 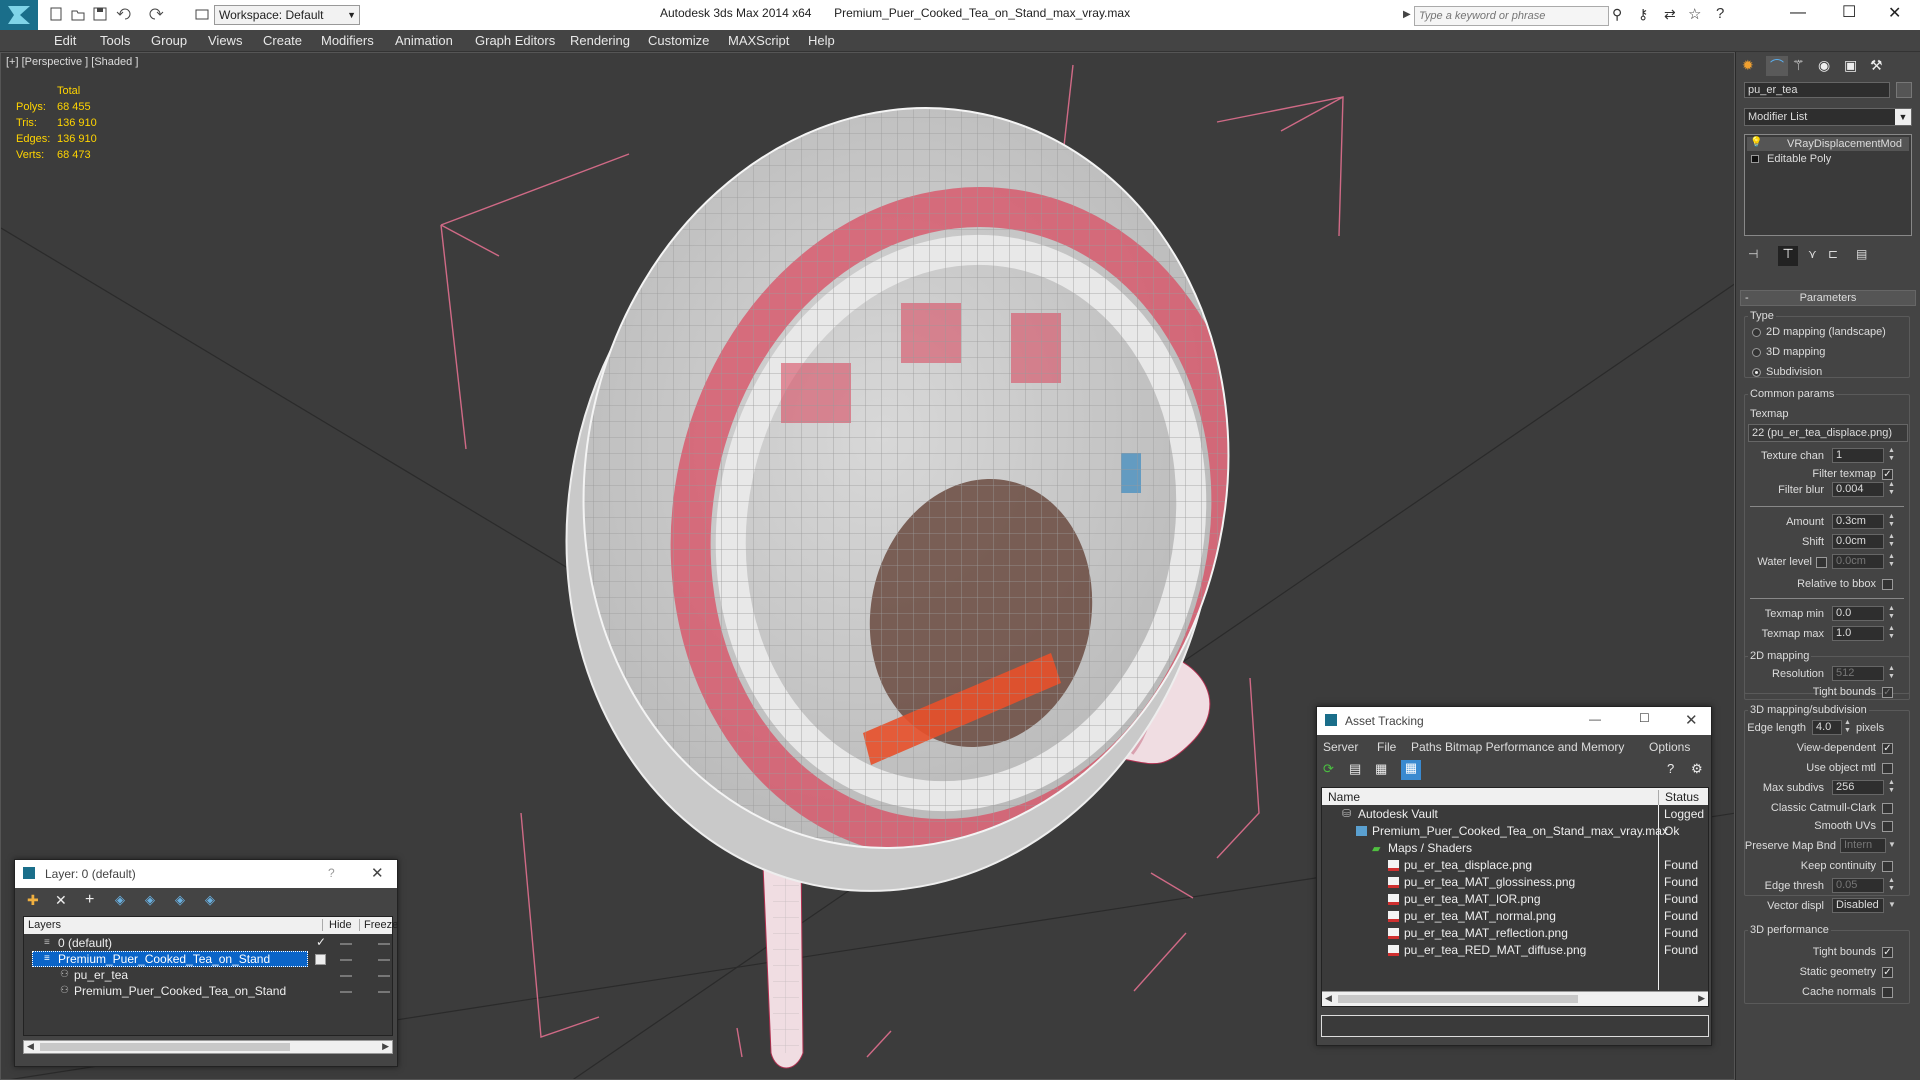 I want to click on menu-maxscript: MAXScript, so click(x=758, y=40).